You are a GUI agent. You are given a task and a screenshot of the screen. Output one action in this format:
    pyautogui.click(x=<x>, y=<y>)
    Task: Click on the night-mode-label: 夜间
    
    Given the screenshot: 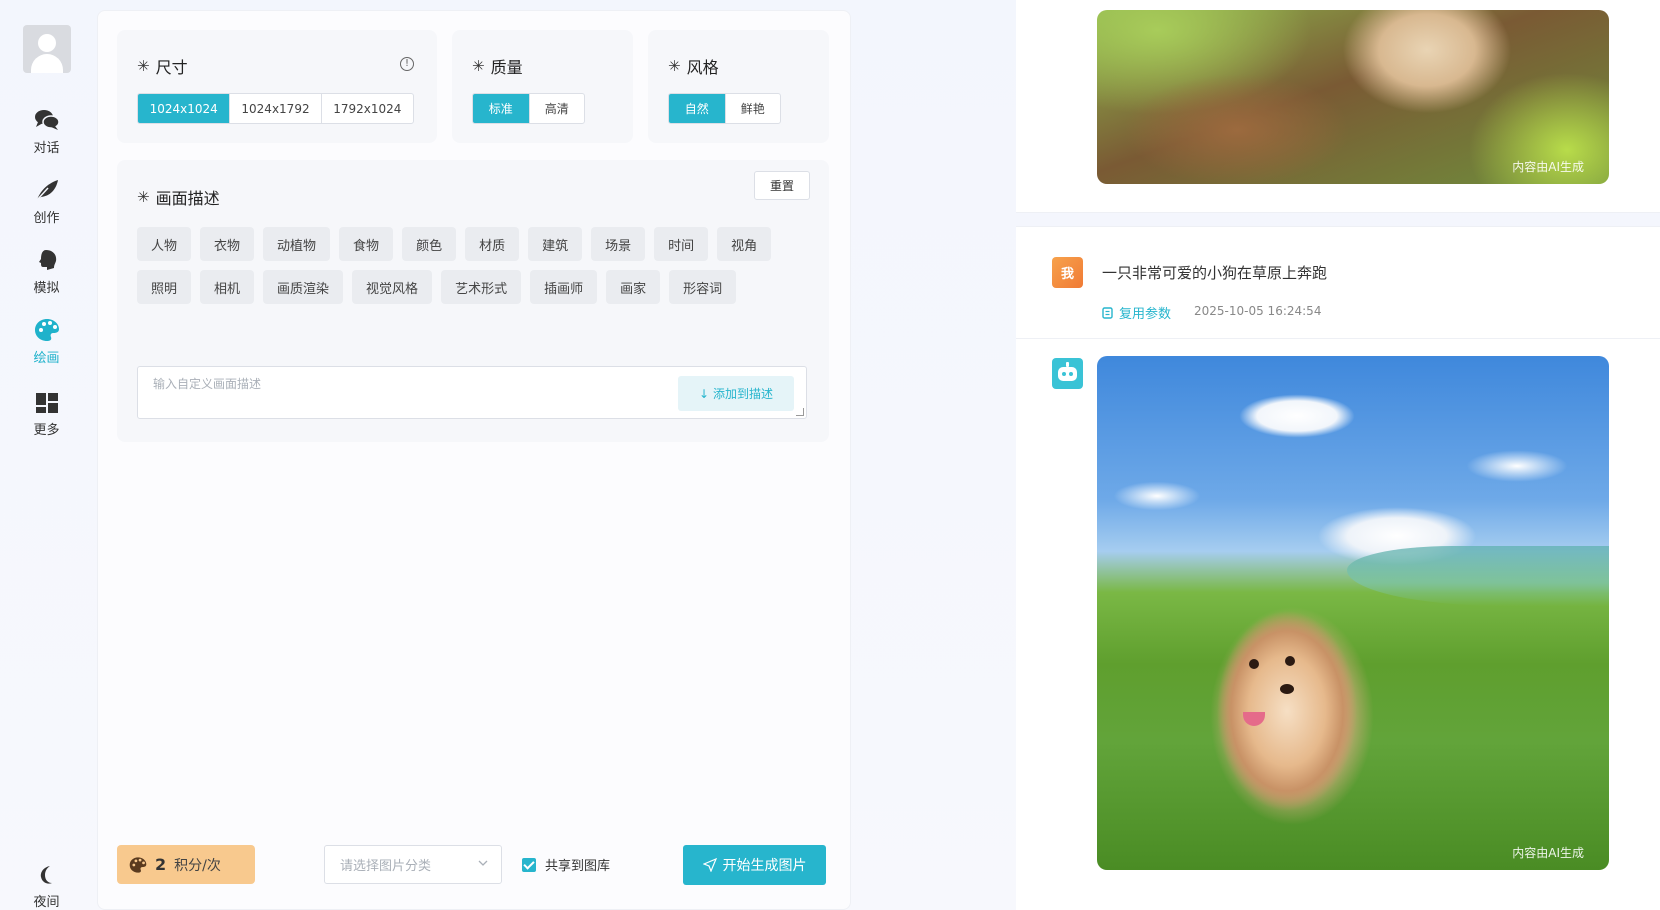 What is the action you would take?
    pyautogui.click(x=46, y=902)
    